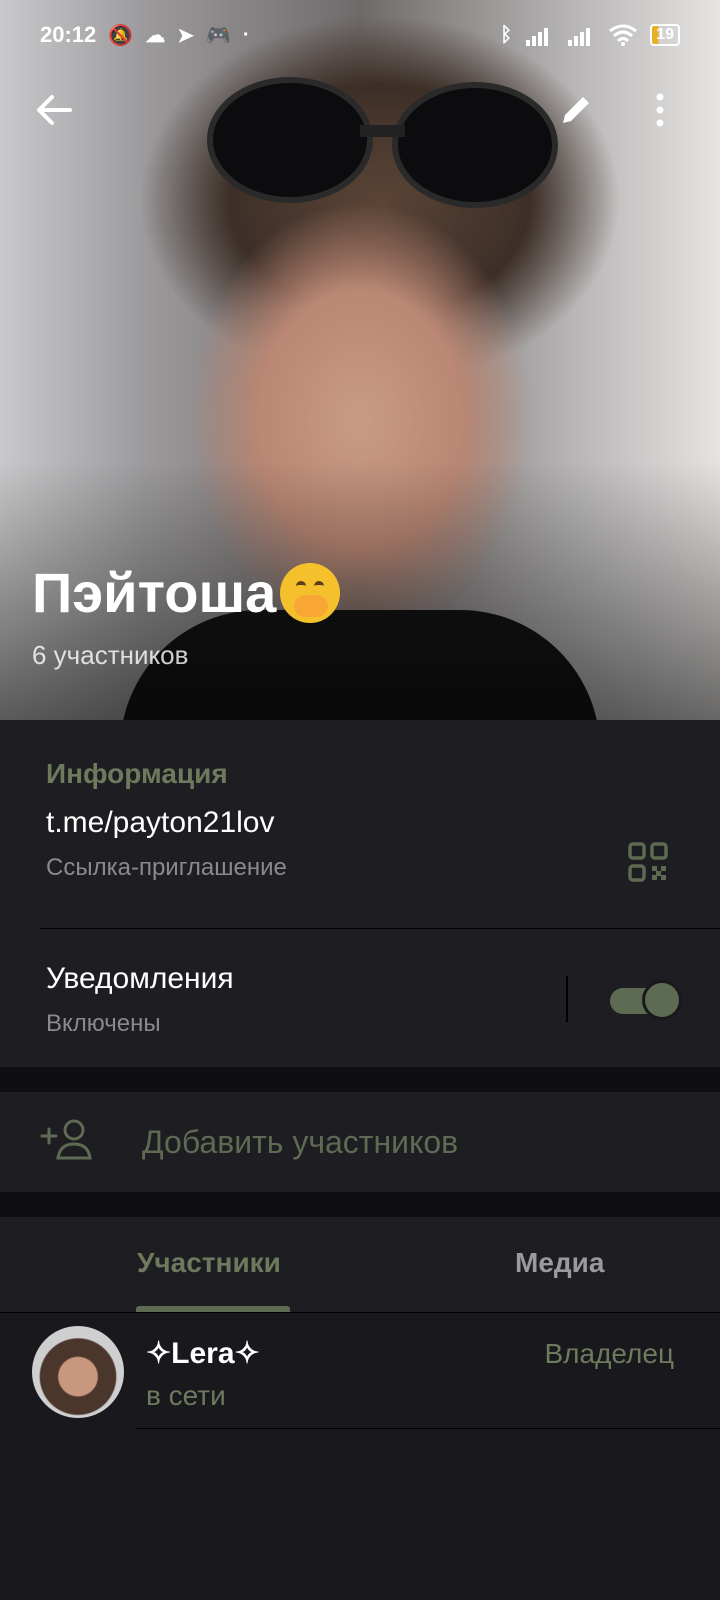  What do you see at coordinates (68, 34) in the screenshot?
I see `clock: 20:12` at bounding box center [68, 34].